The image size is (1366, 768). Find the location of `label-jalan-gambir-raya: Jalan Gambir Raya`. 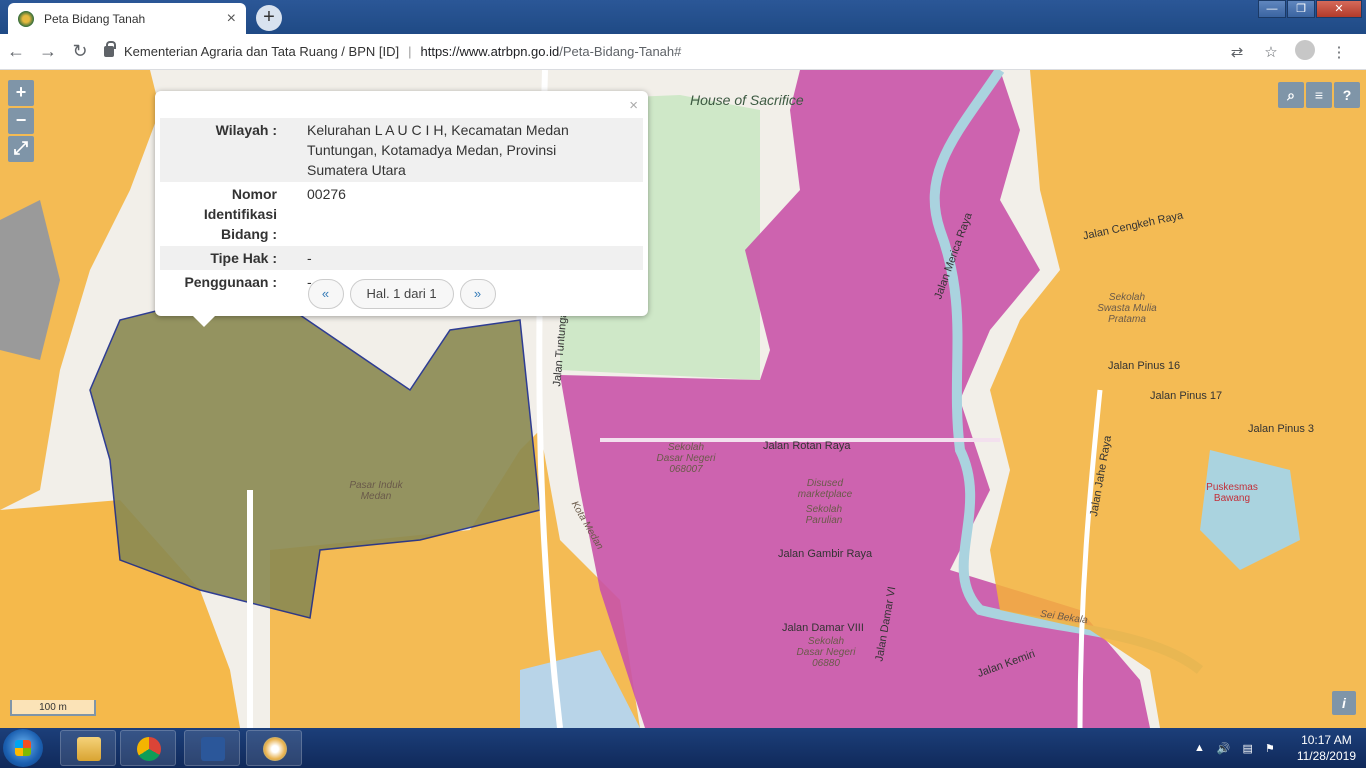

label-jalan-gambir-raya: Jalan Gambir Raya is located at coordinates (825, 554).